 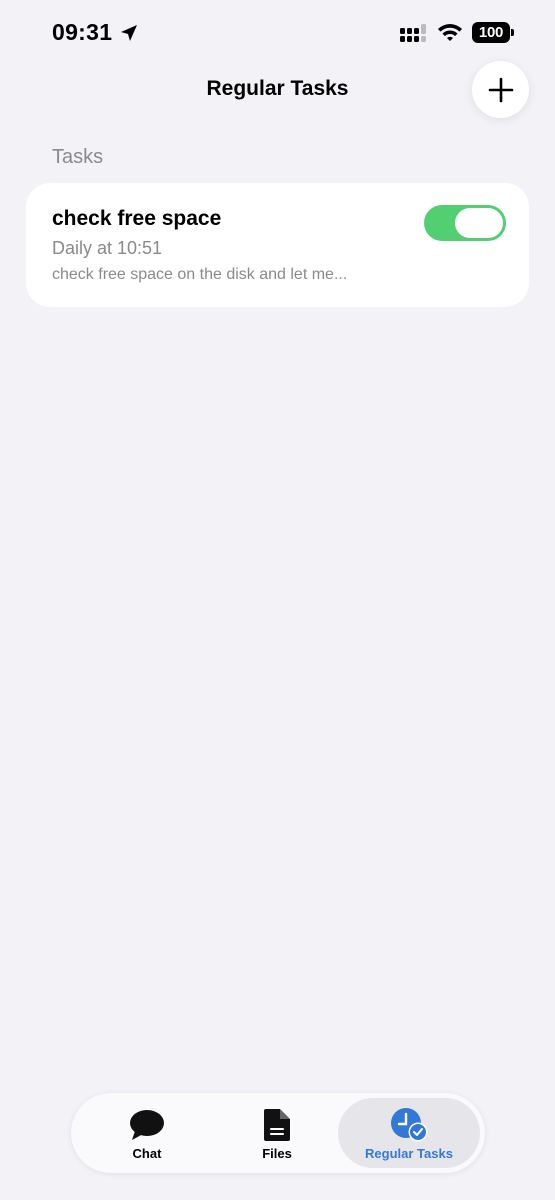 I want to click on tab-regular-tasks: Regular Tasks, so click(x=409, y=1133).